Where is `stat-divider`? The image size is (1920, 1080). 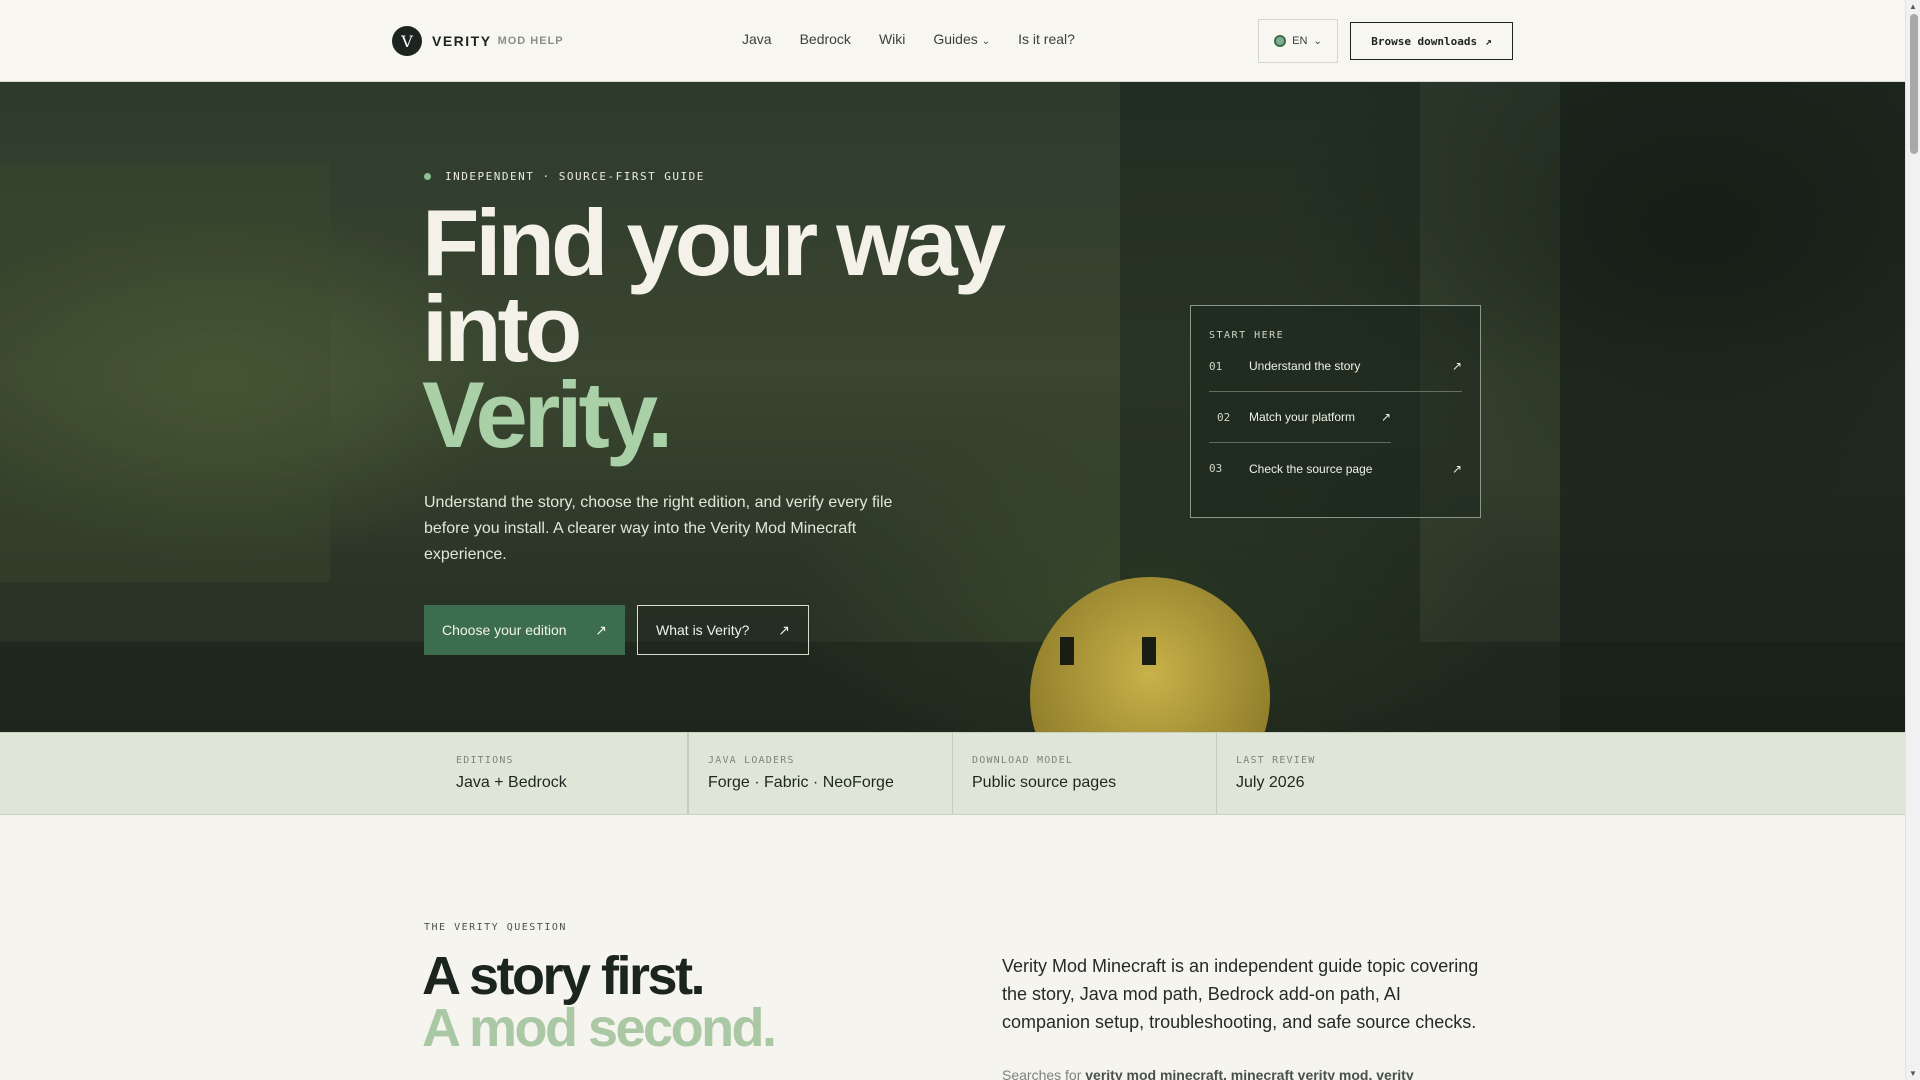
stat-divider is located at coordinates (688, 773).